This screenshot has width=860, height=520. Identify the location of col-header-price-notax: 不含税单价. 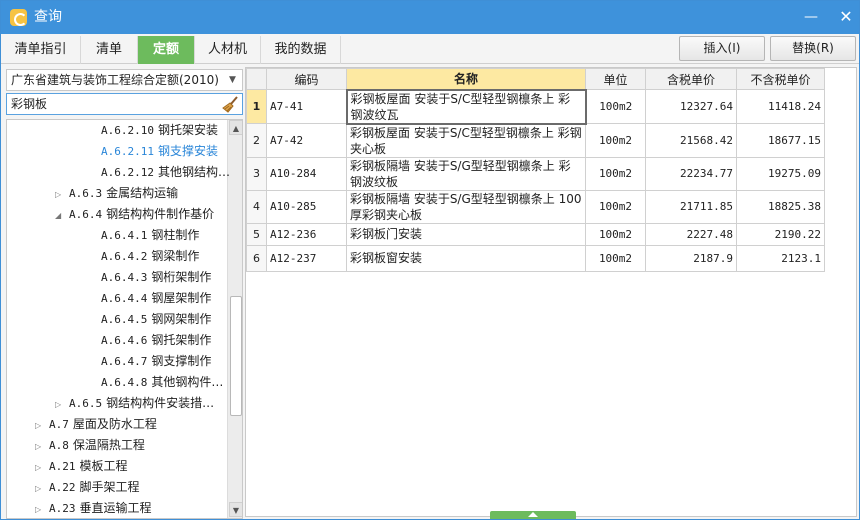
(780, 79).